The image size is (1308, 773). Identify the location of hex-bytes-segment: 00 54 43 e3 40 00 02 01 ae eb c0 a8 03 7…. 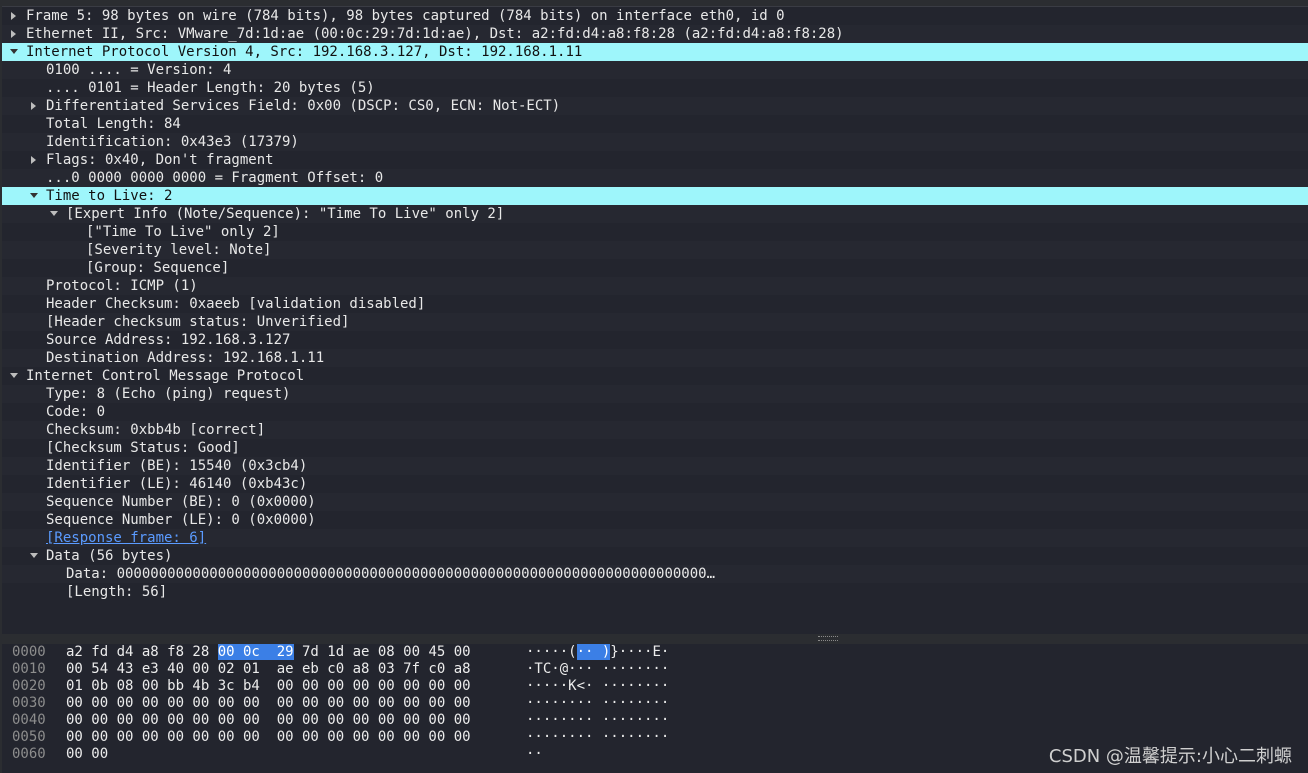
(268, 669).